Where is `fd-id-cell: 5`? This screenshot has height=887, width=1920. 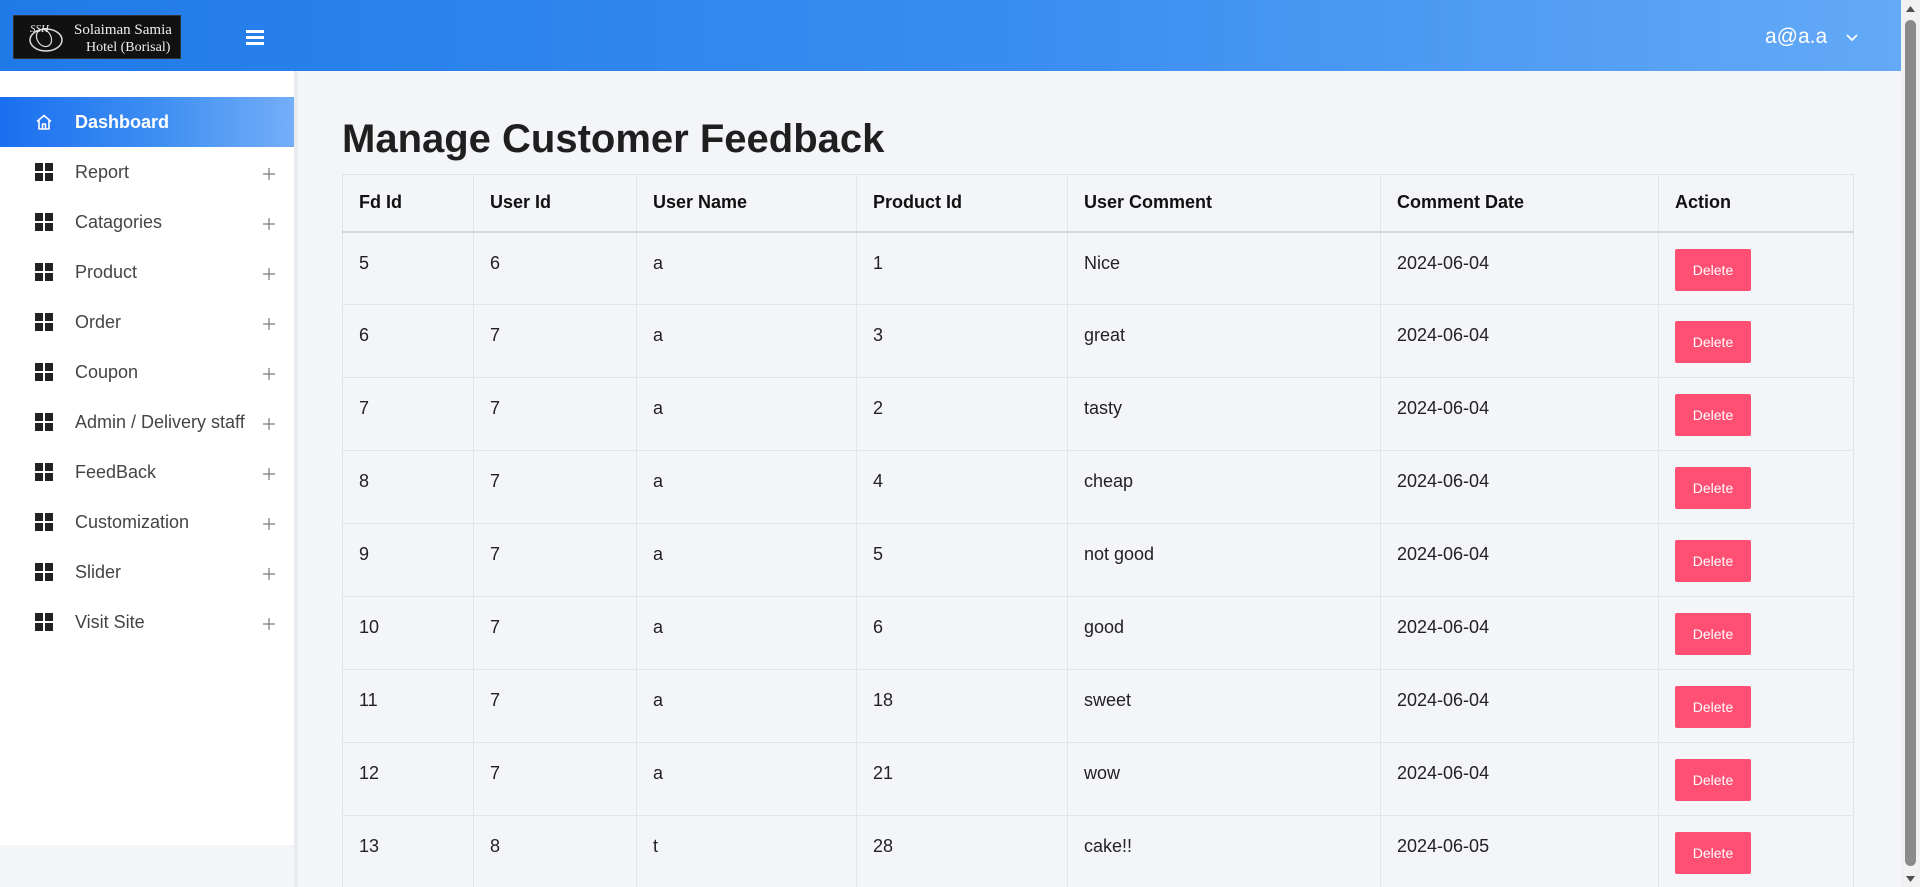
fd-id-cell: 5 is located at coordinates (408, 268).